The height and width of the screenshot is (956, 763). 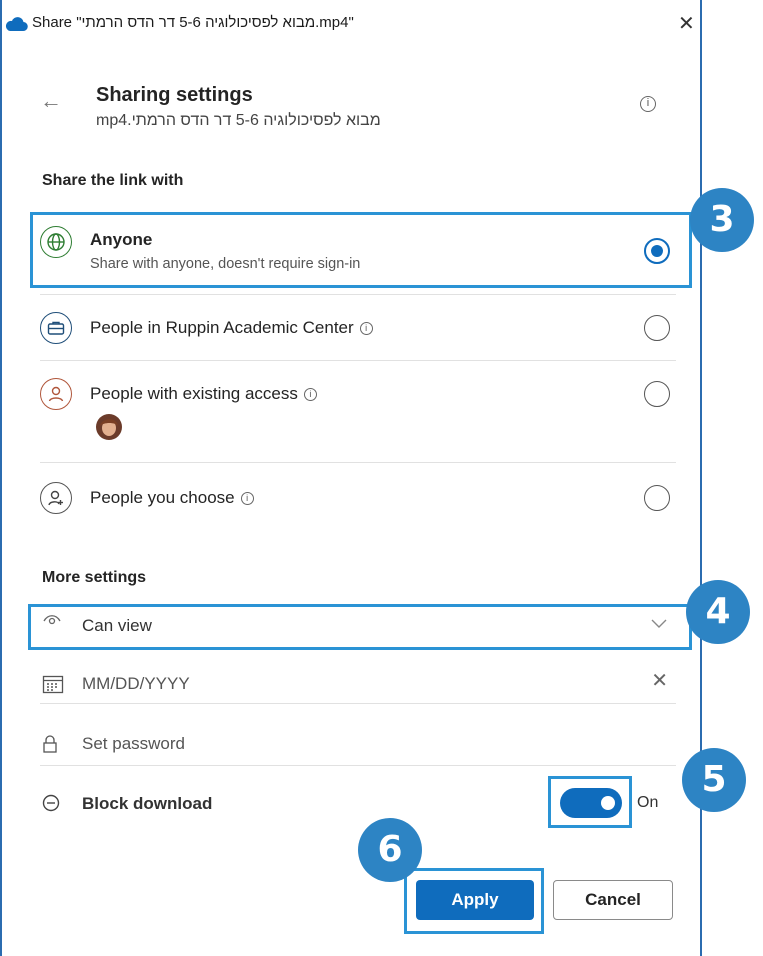 I want to click on person-icon, so click(x=56, y=394).